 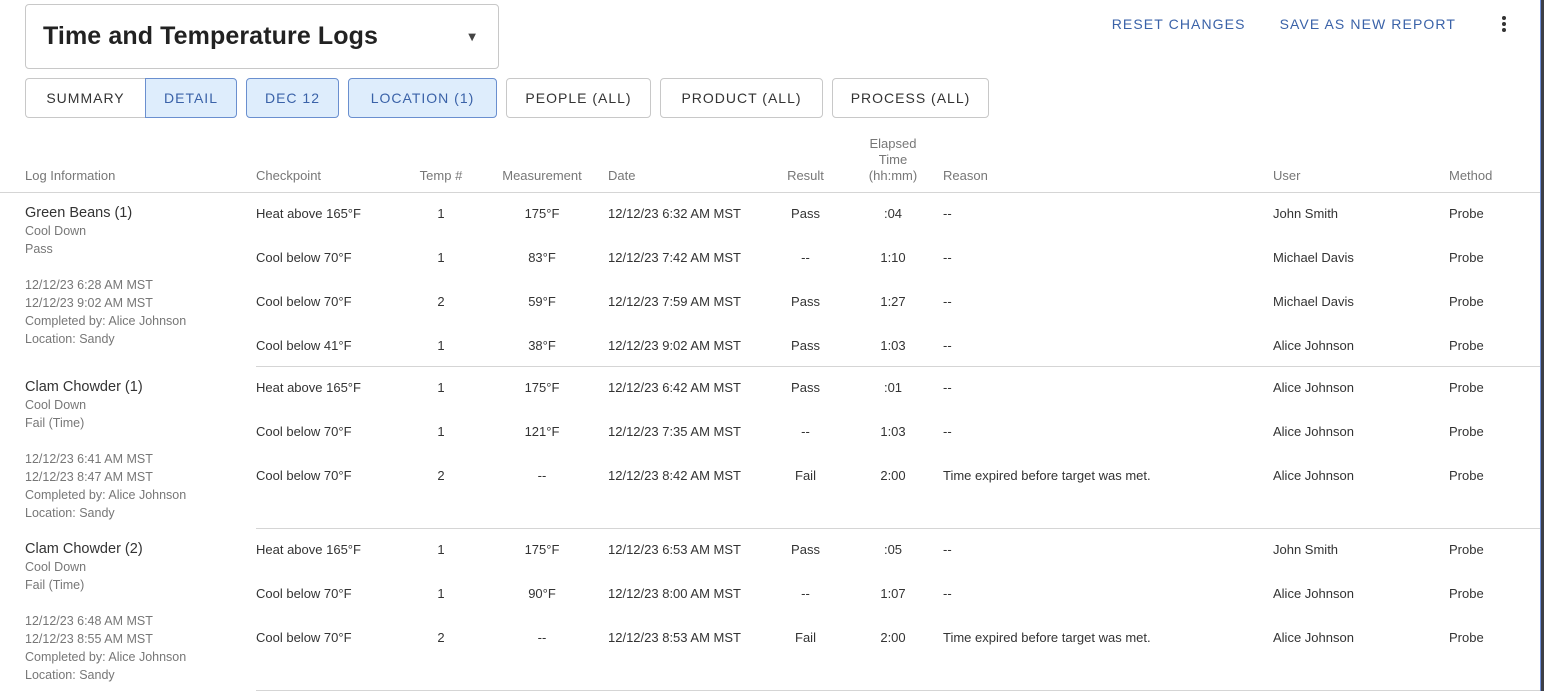 I want to click on detail-toggle-button: DETAIL, so click(x=191, y=98).